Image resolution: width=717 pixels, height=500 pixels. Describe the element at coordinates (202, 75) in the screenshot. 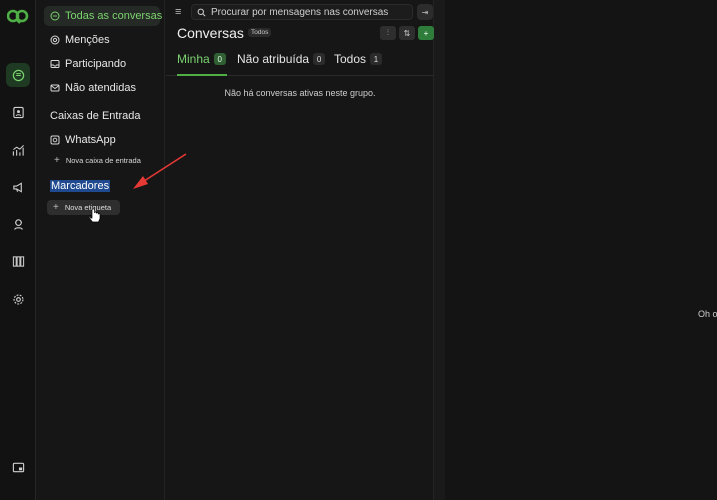

I see `active-tab-indicator` at that location.